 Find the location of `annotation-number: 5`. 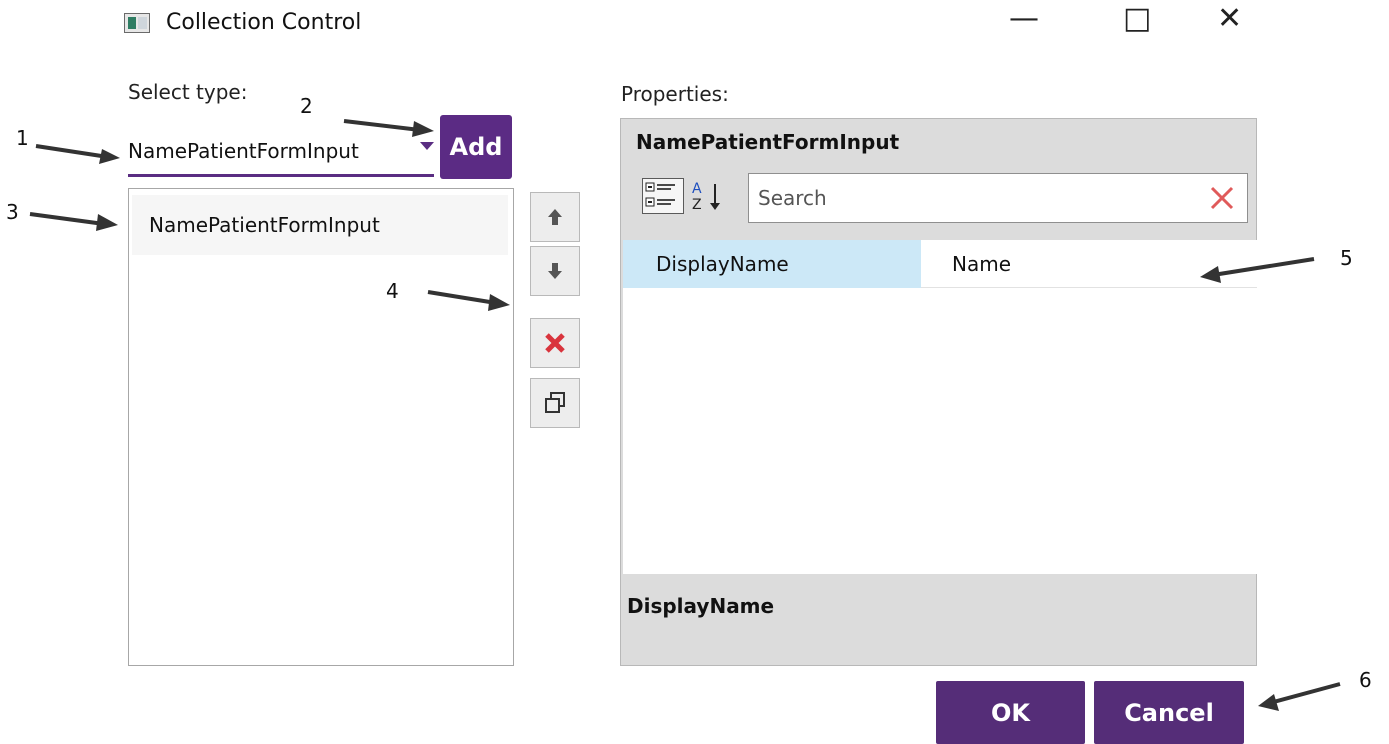

annotation-number: 5 is located at coordinates (1346, 258).